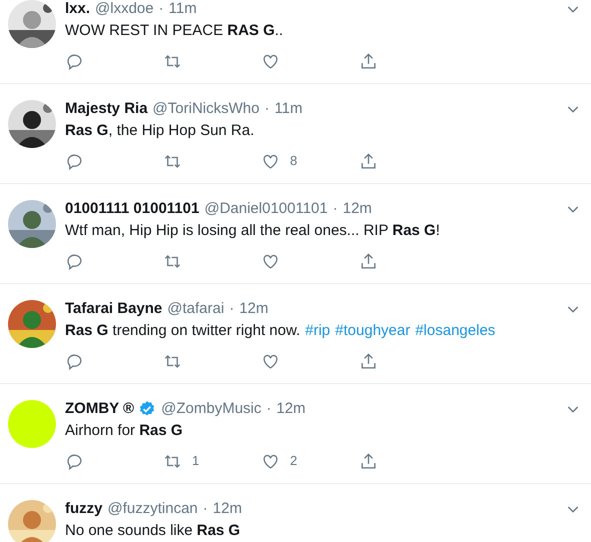 The height and width of the screenshot is (542, 591). What do you see at coordinates (124, 10) in the screenshot?
I see `author-handle: @lxxdoe` at bounding box center [124, 10].